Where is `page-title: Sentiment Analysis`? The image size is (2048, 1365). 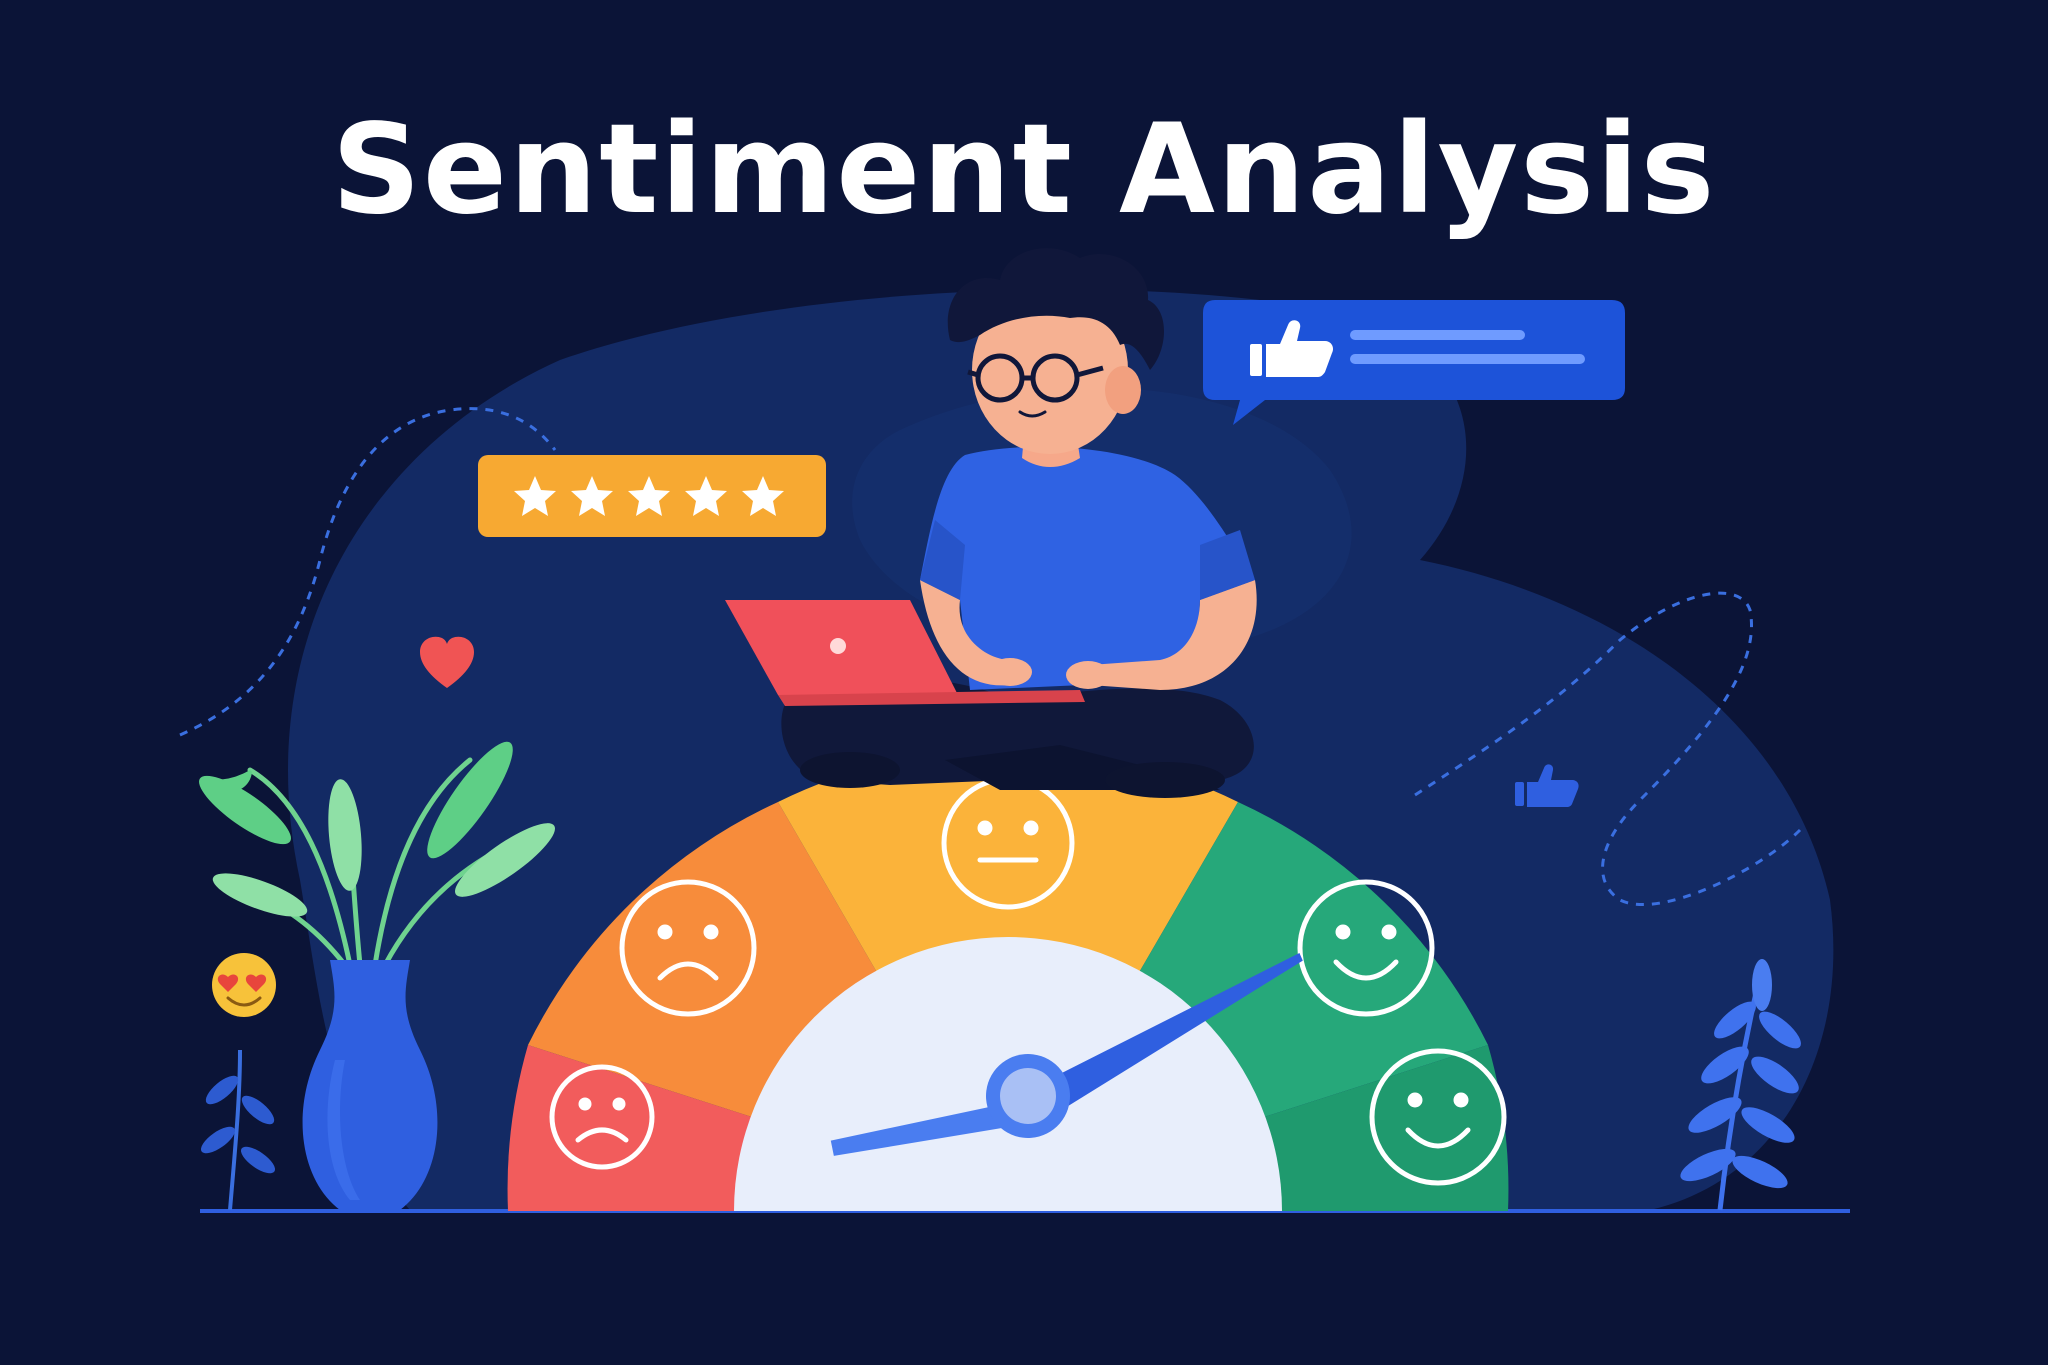 page-title: Sentiment Analysis is located at coordinates (1024, 170).